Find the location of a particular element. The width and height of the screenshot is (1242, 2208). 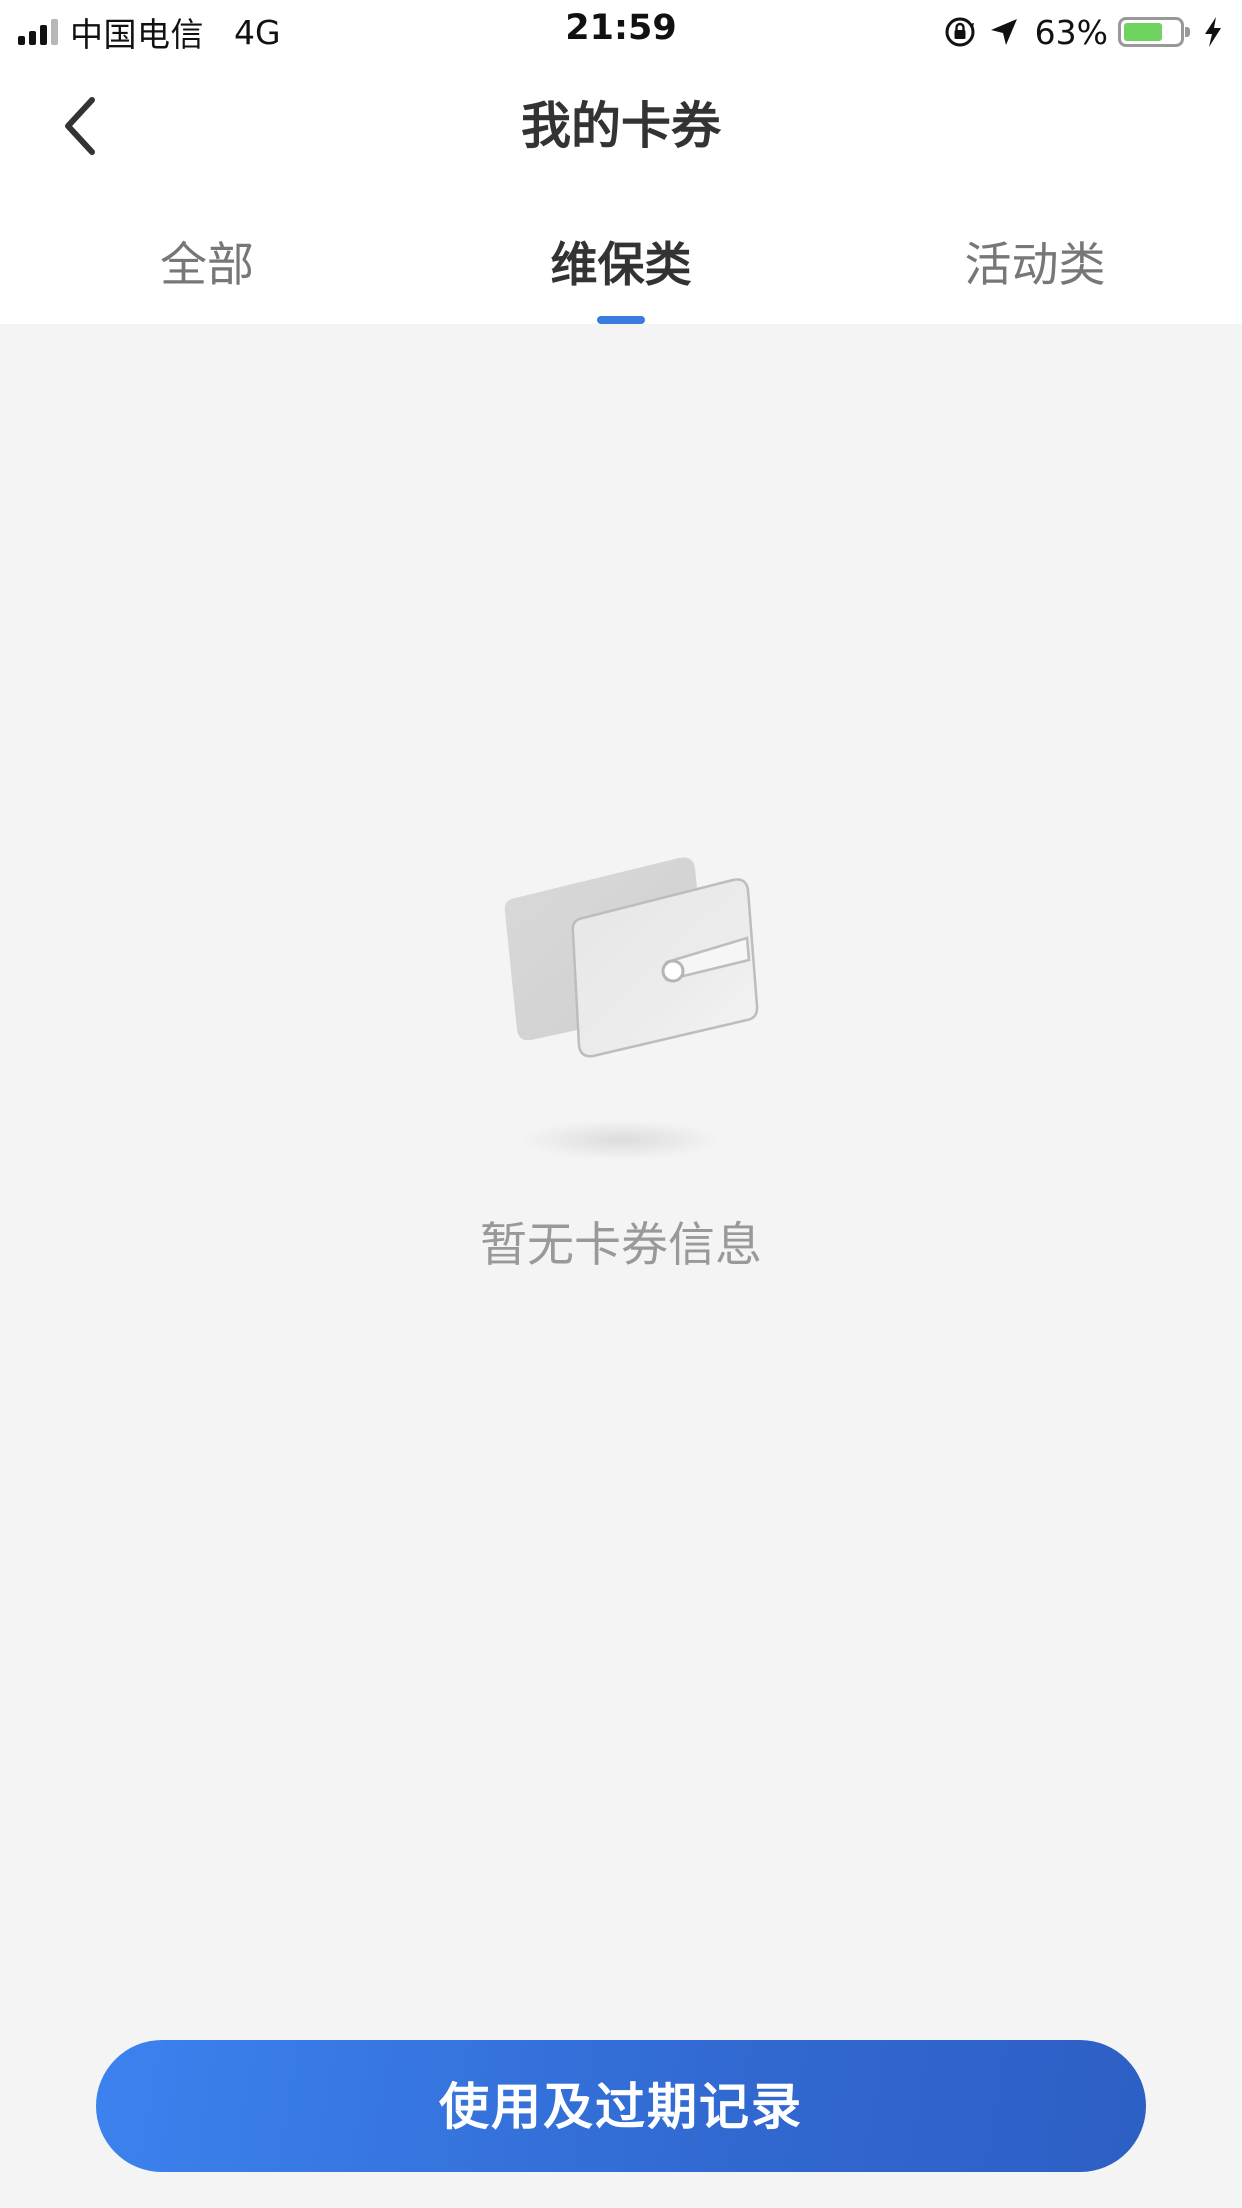

back-button is located at coordinates (80, 126).